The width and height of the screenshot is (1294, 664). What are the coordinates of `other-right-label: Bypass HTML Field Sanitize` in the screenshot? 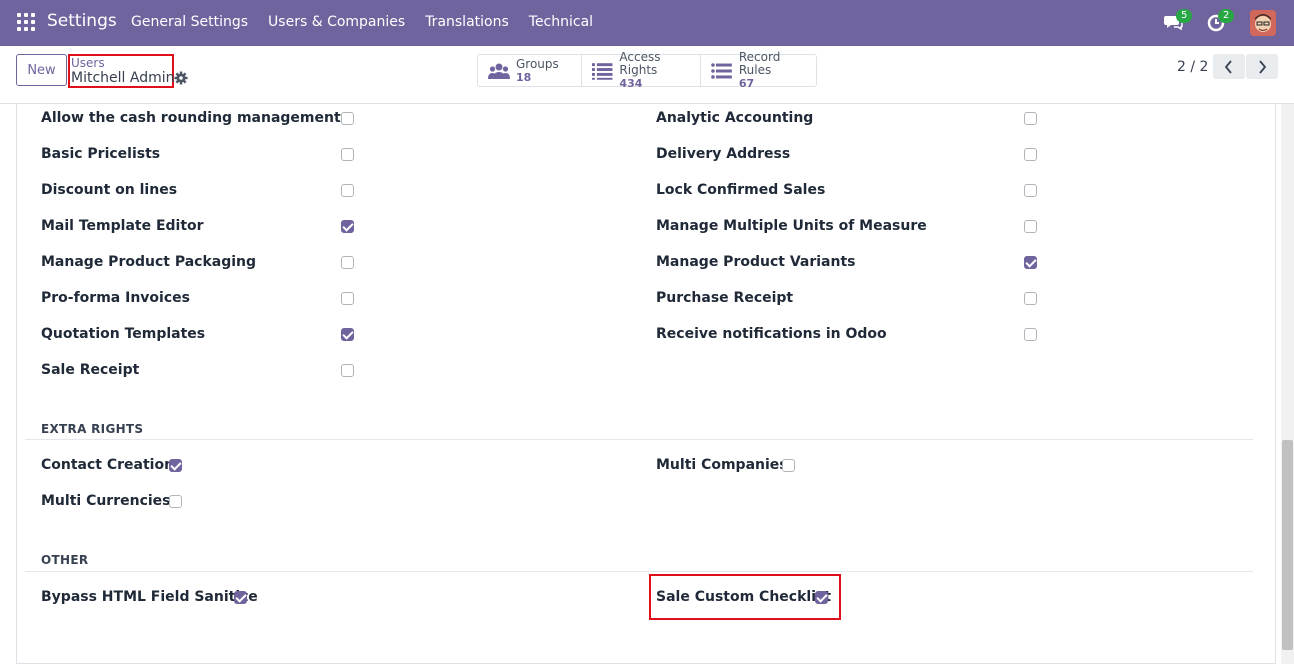 It's located at (149, 597).